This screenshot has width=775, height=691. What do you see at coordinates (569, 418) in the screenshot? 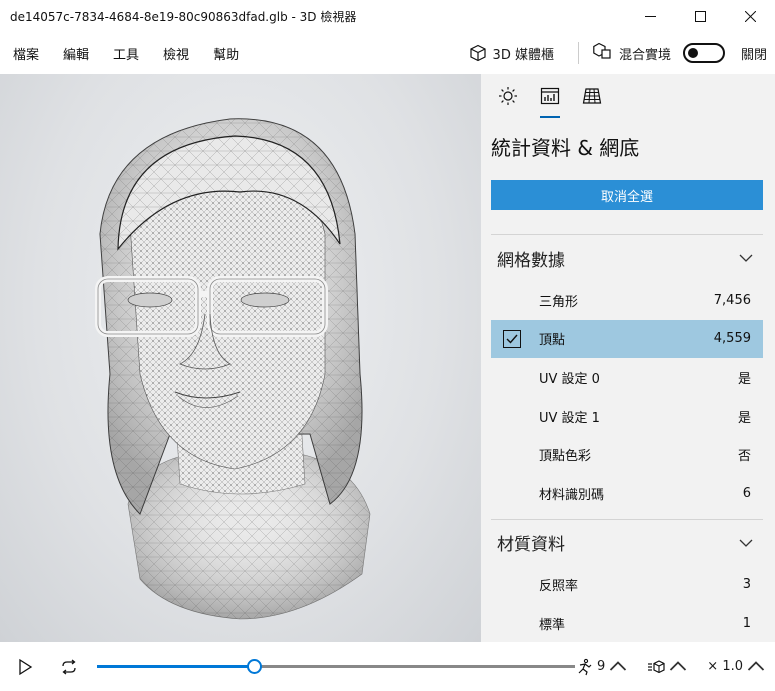
I see `stat-label: UV 設定 1` at bounding box center [569, 418].